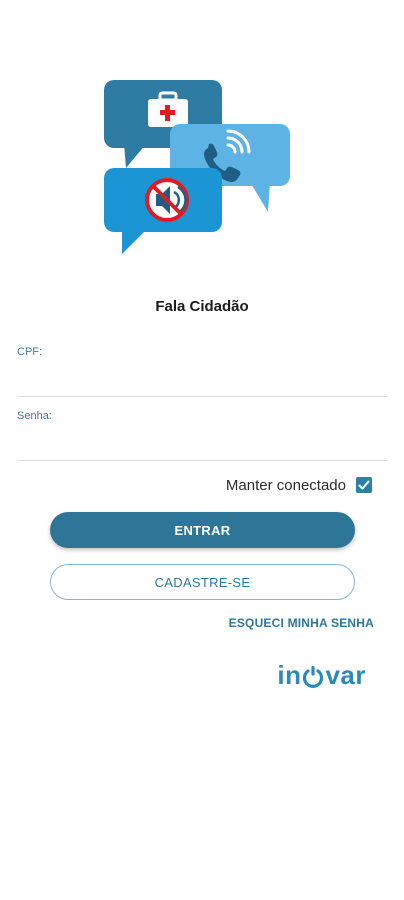 The width and height of the screenshot is (404, 900). Describe the element at coordinates (34, 416) in the screenshot. I see `senha-label: Senha:` at that location.